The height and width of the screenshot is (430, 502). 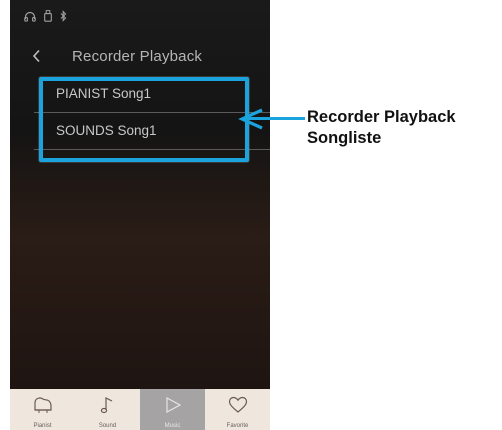 I want to click on callout-label-line2: Songliste, so click(x=344, y=138).